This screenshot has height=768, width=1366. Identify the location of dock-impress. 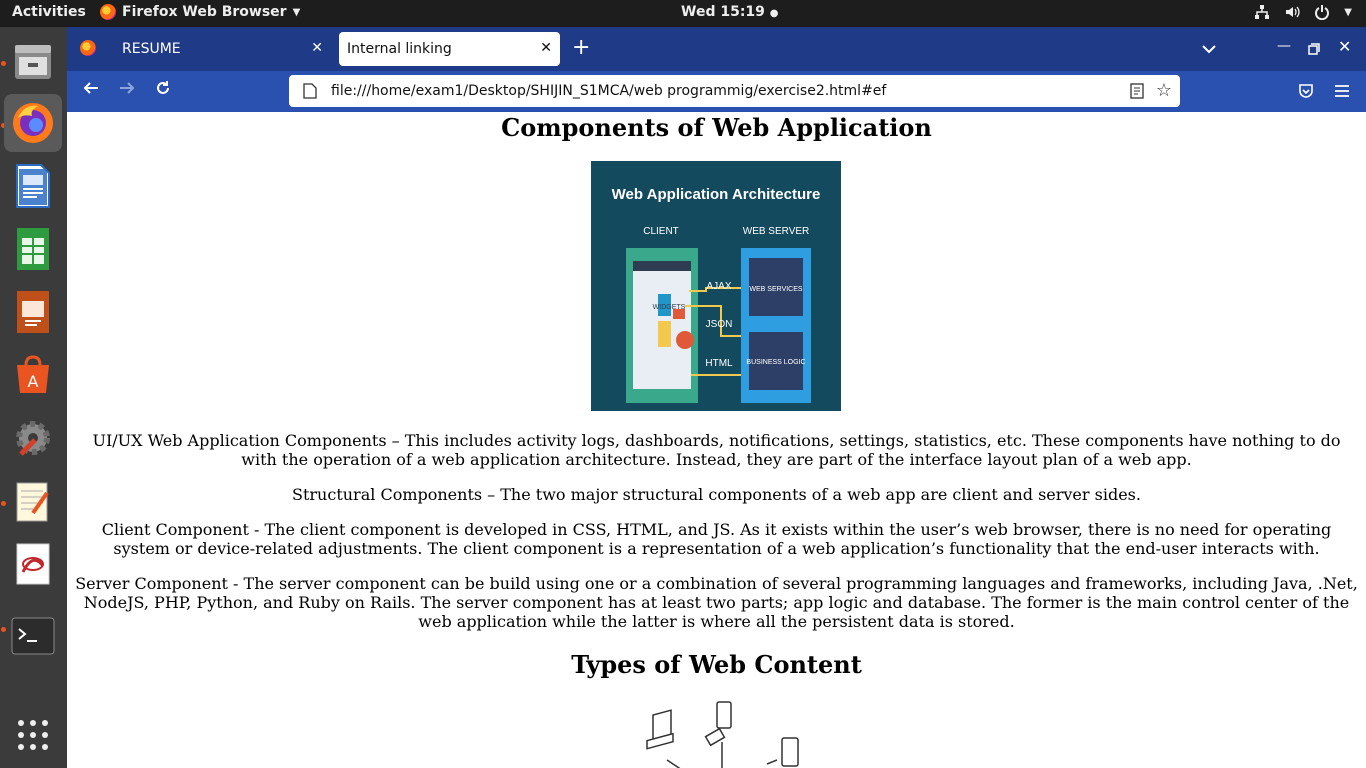
(33, 312).